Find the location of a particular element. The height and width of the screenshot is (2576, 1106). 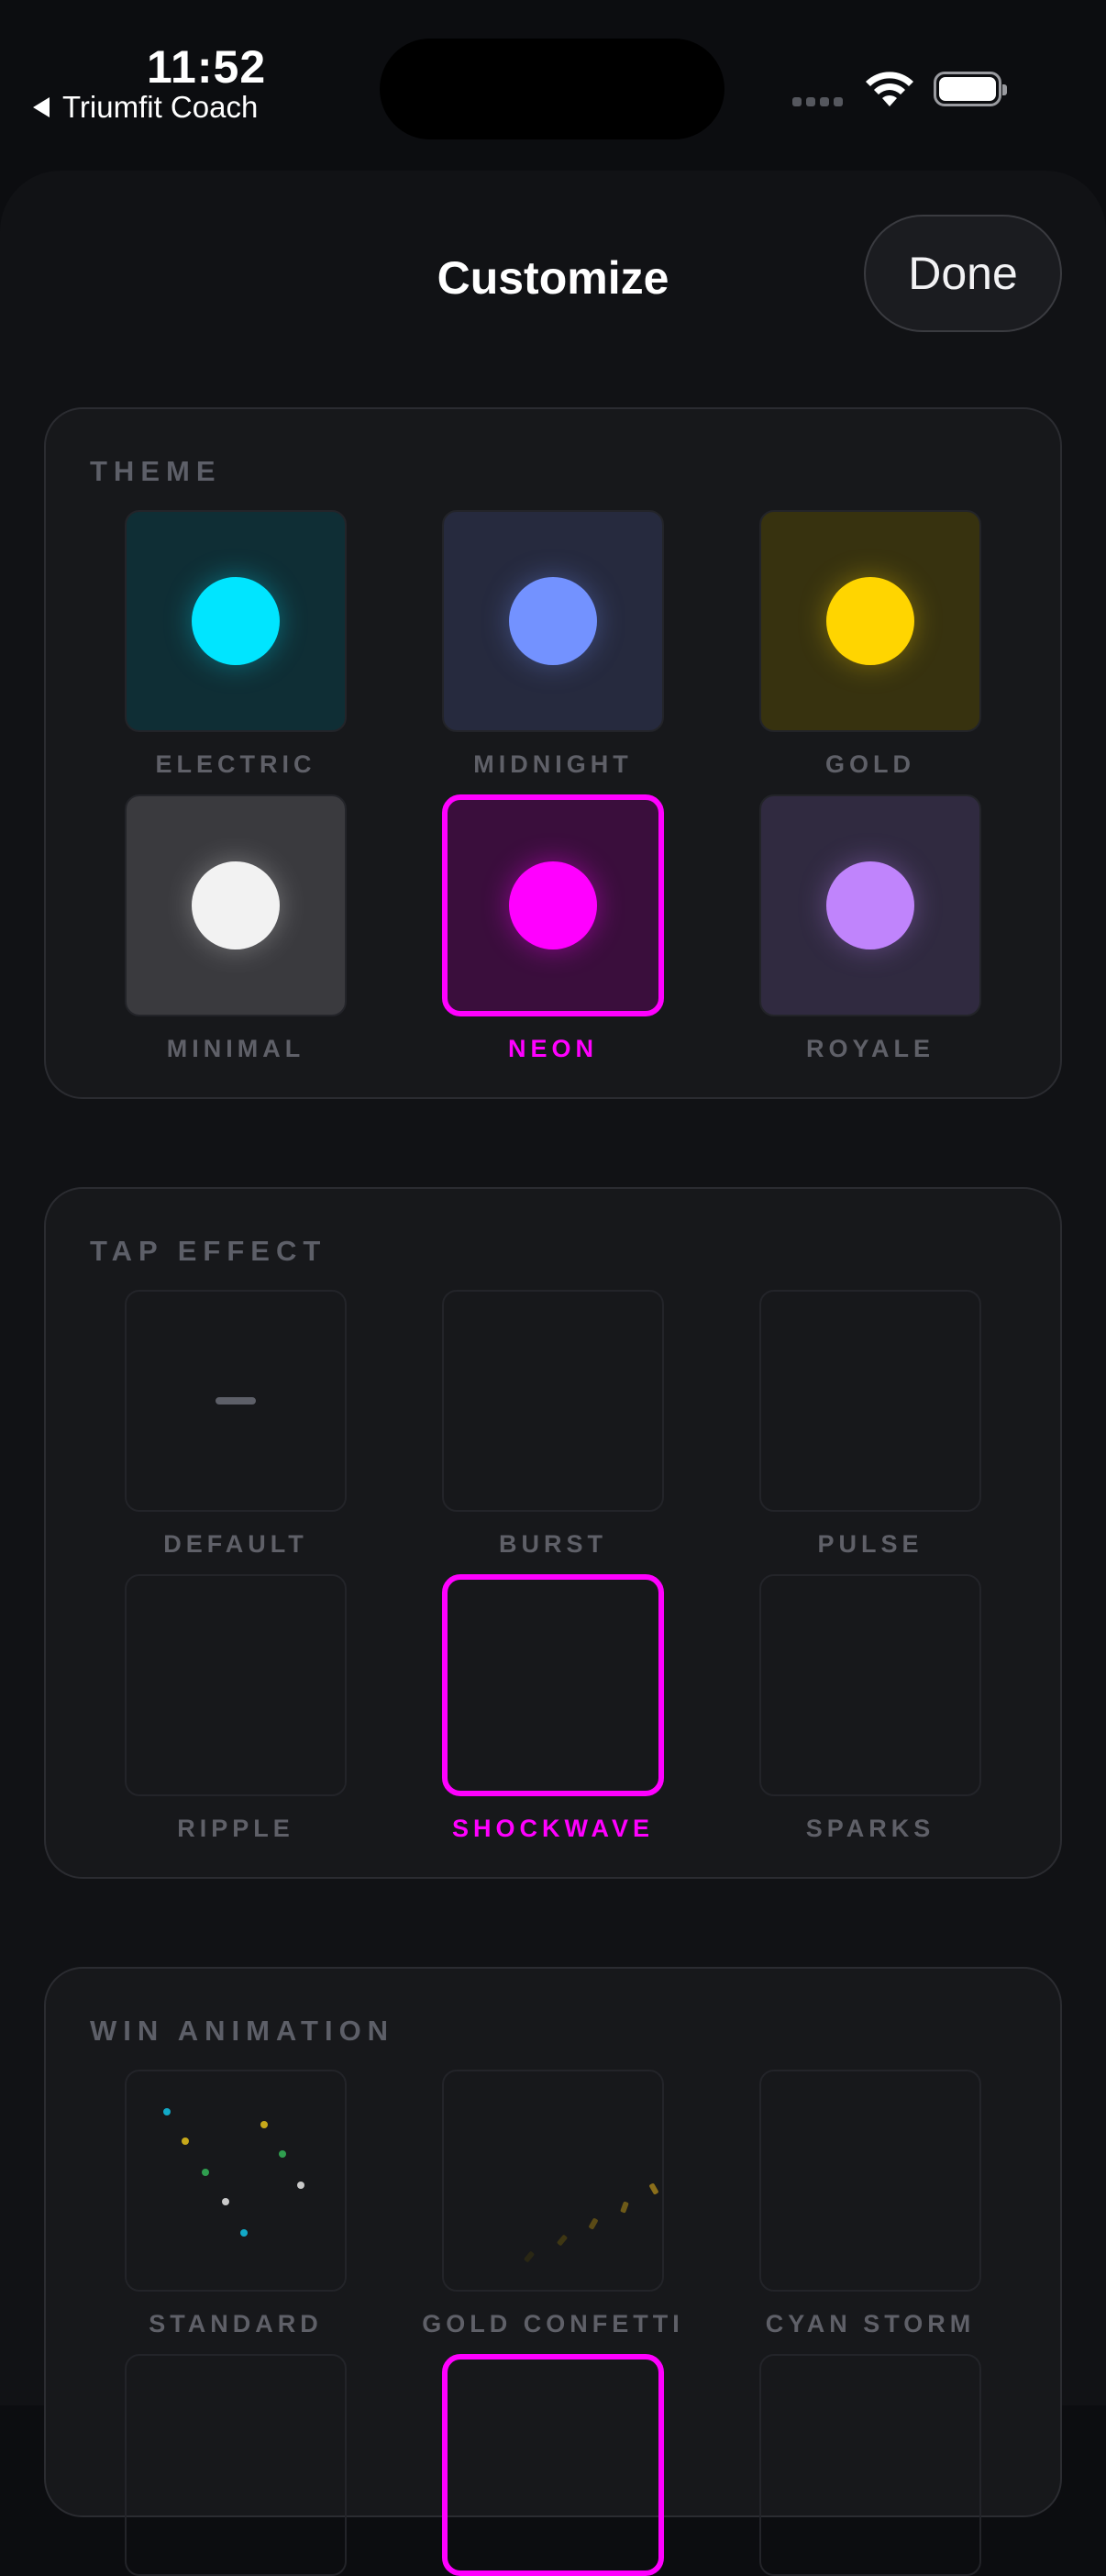

theme-label-gold: GOLD is located at coordinates (870, 764).